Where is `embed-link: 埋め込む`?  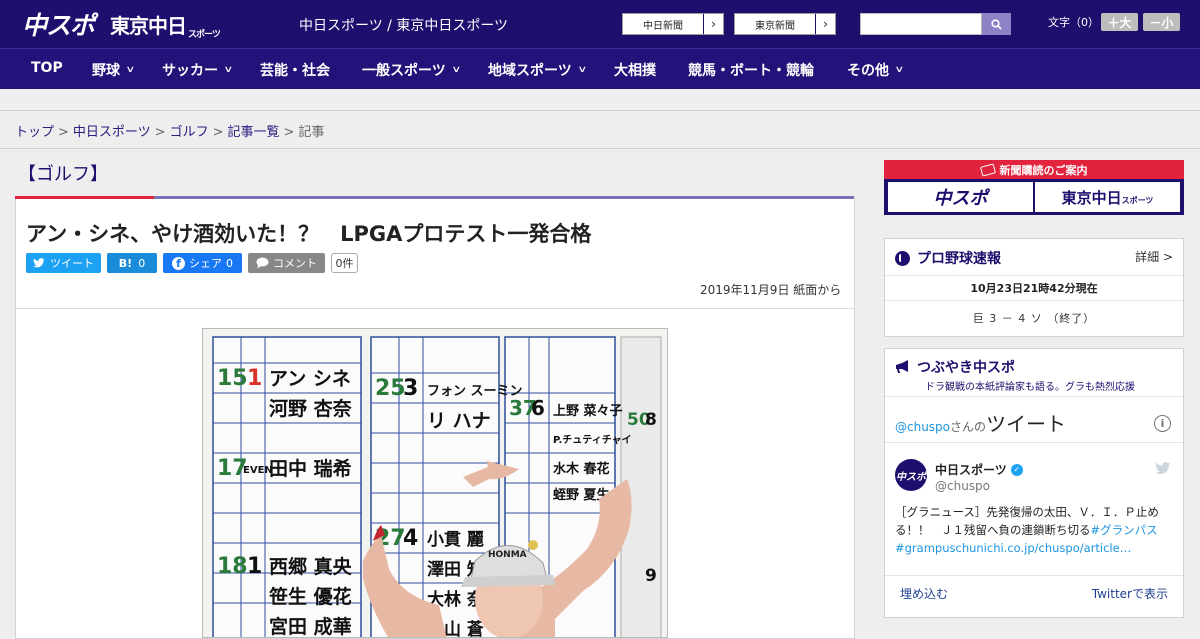
embed-link: 埋め込む is located at coordinates (924, 593).